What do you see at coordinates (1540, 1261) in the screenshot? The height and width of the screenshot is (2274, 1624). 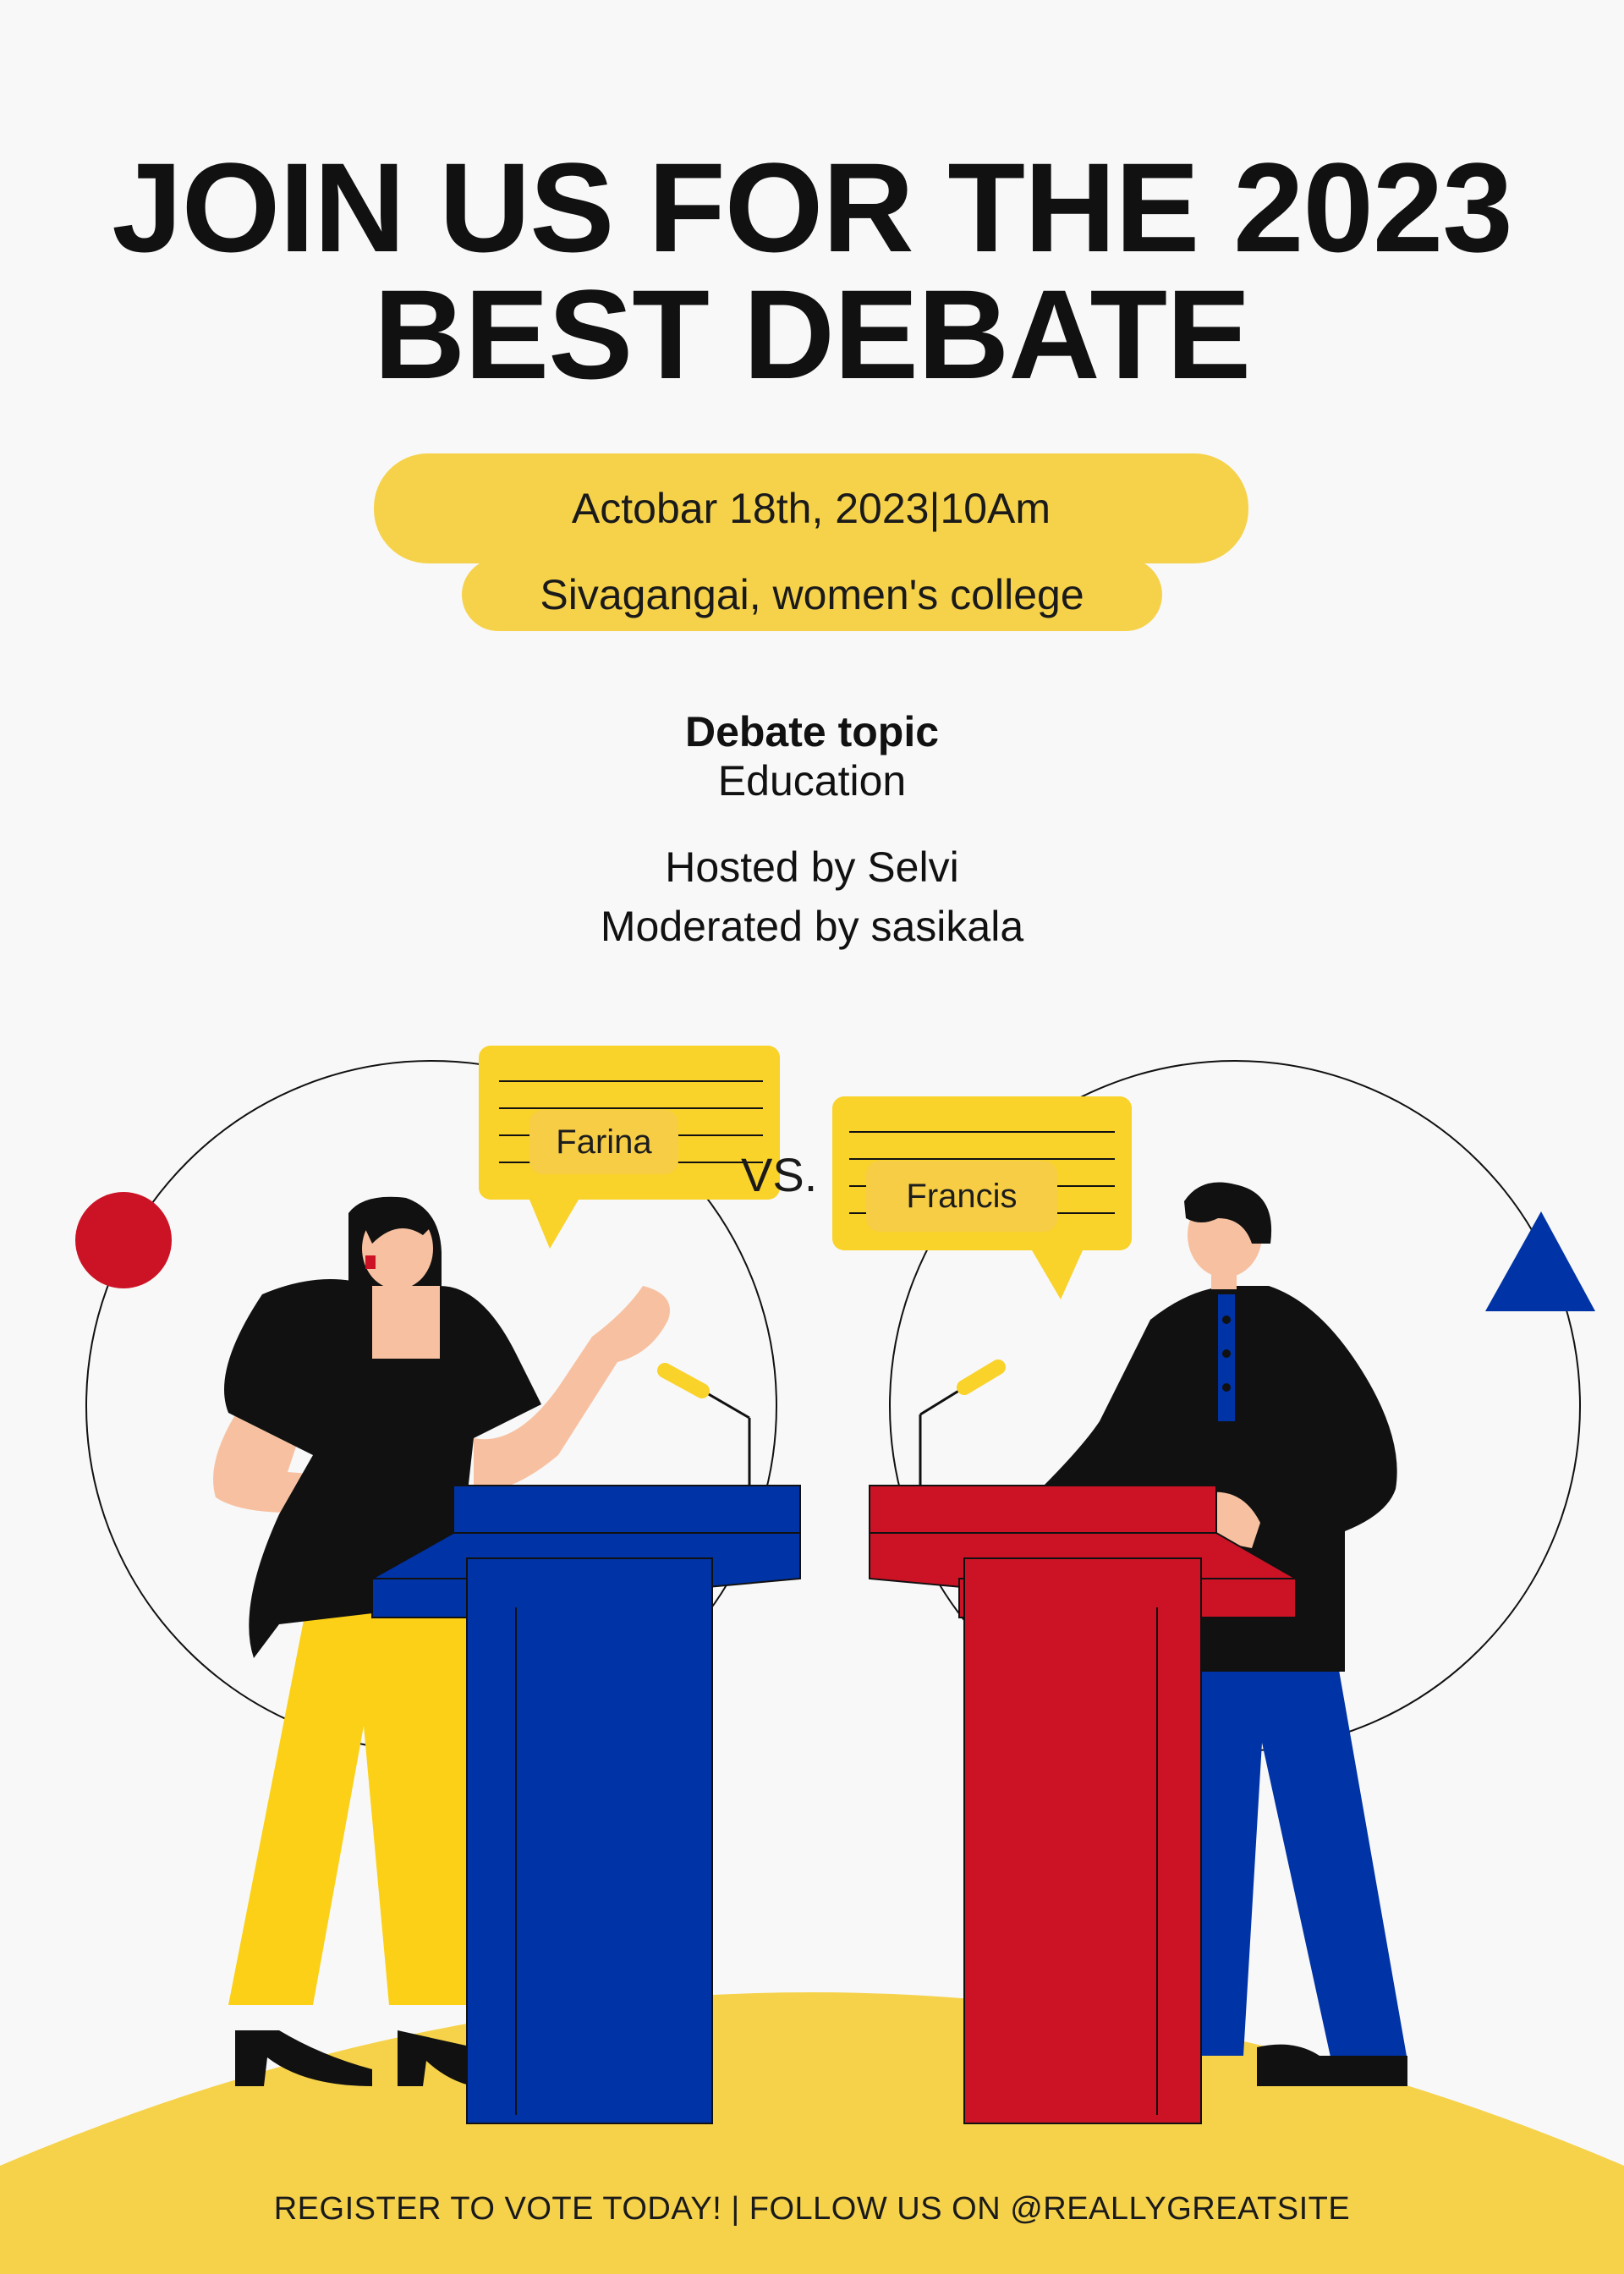 I see `blue-triangle-decoration` at bounding box center [1540, 1261].